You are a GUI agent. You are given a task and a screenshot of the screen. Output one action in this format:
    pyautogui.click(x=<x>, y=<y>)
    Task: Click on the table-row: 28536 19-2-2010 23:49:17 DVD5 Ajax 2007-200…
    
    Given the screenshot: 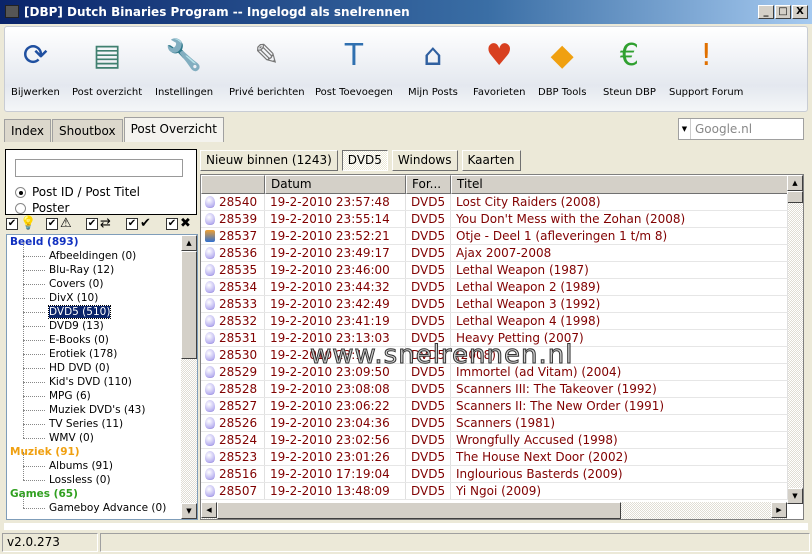 What is the action you would take?
    pyautogui.click(x=494, y=253)
    